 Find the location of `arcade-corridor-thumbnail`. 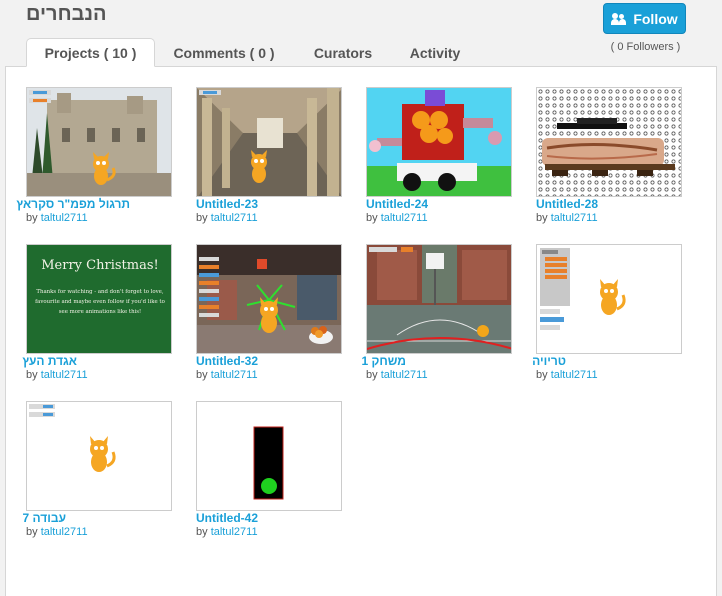

arcade-corridor-thumbnail is located at coordinates (269, 142).